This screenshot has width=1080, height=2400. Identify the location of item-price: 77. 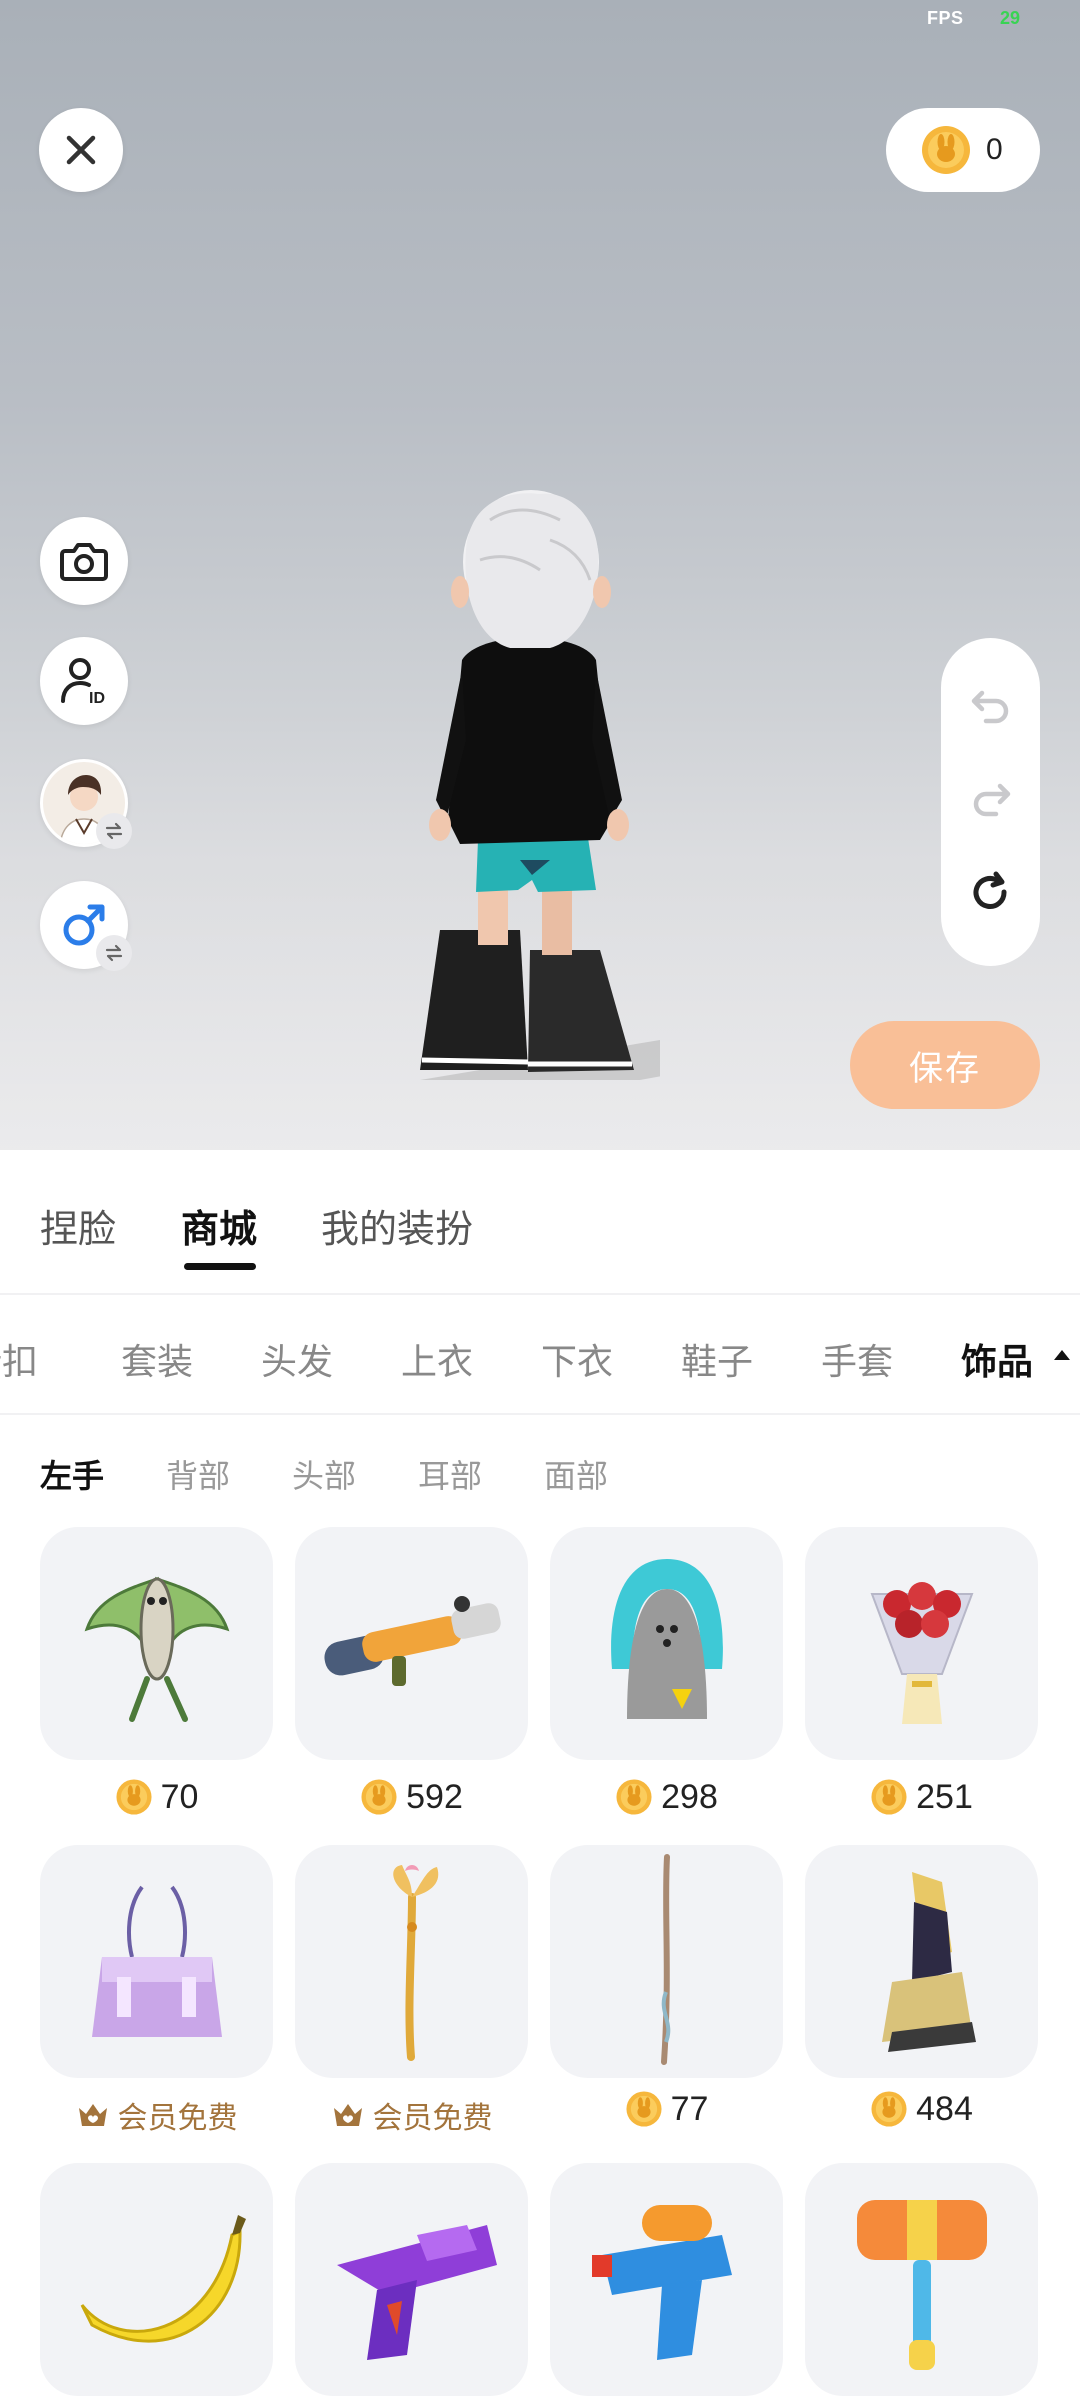
(666, 2109).